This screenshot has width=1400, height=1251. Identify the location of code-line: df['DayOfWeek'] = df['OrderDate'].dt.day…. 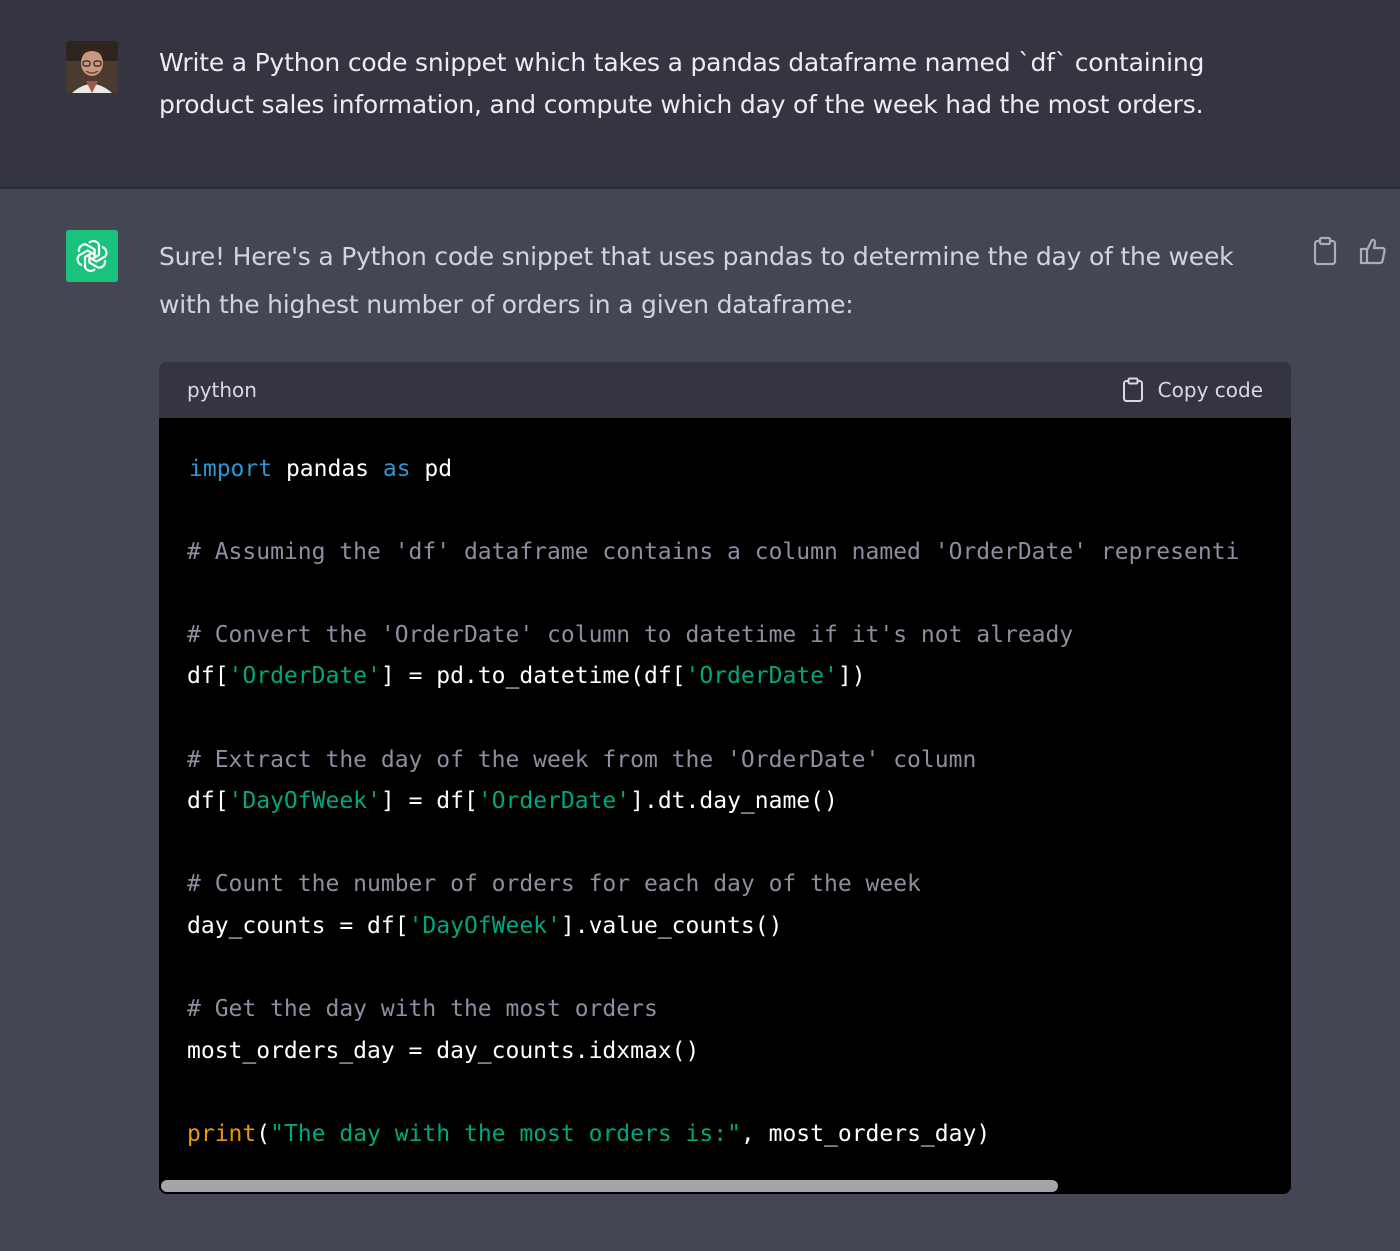
(512, 801).